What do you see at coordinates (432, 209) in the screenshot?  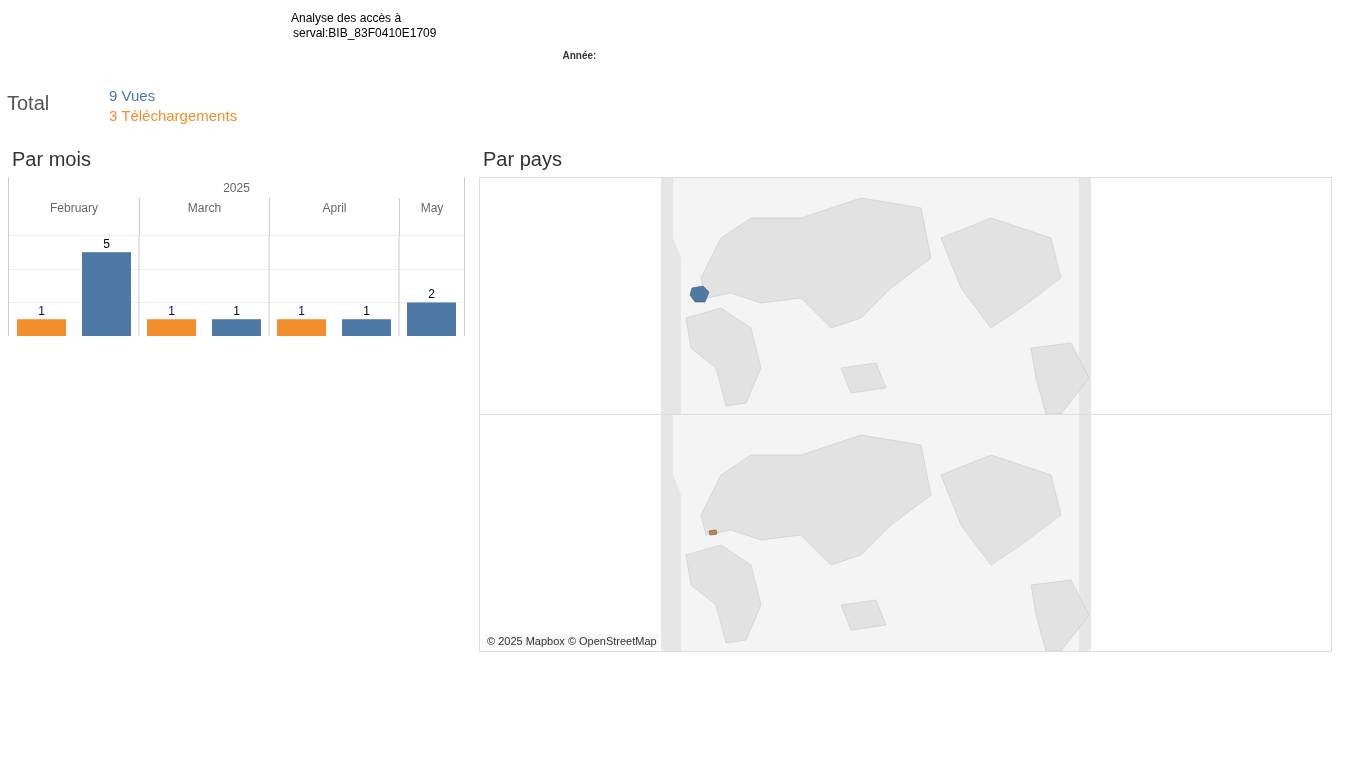 I see `month-header: May` at bounding box center [432, 209].